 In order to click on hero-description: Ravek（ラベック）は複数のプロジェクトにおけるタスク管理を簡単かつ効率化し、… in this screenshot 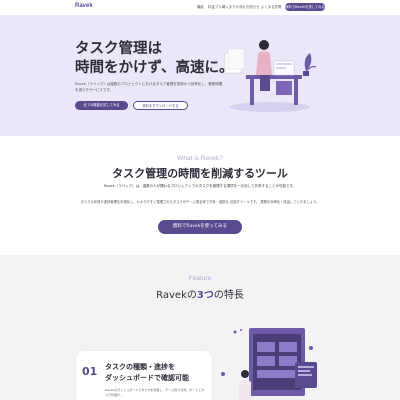, I will do `click(149, 87)`.